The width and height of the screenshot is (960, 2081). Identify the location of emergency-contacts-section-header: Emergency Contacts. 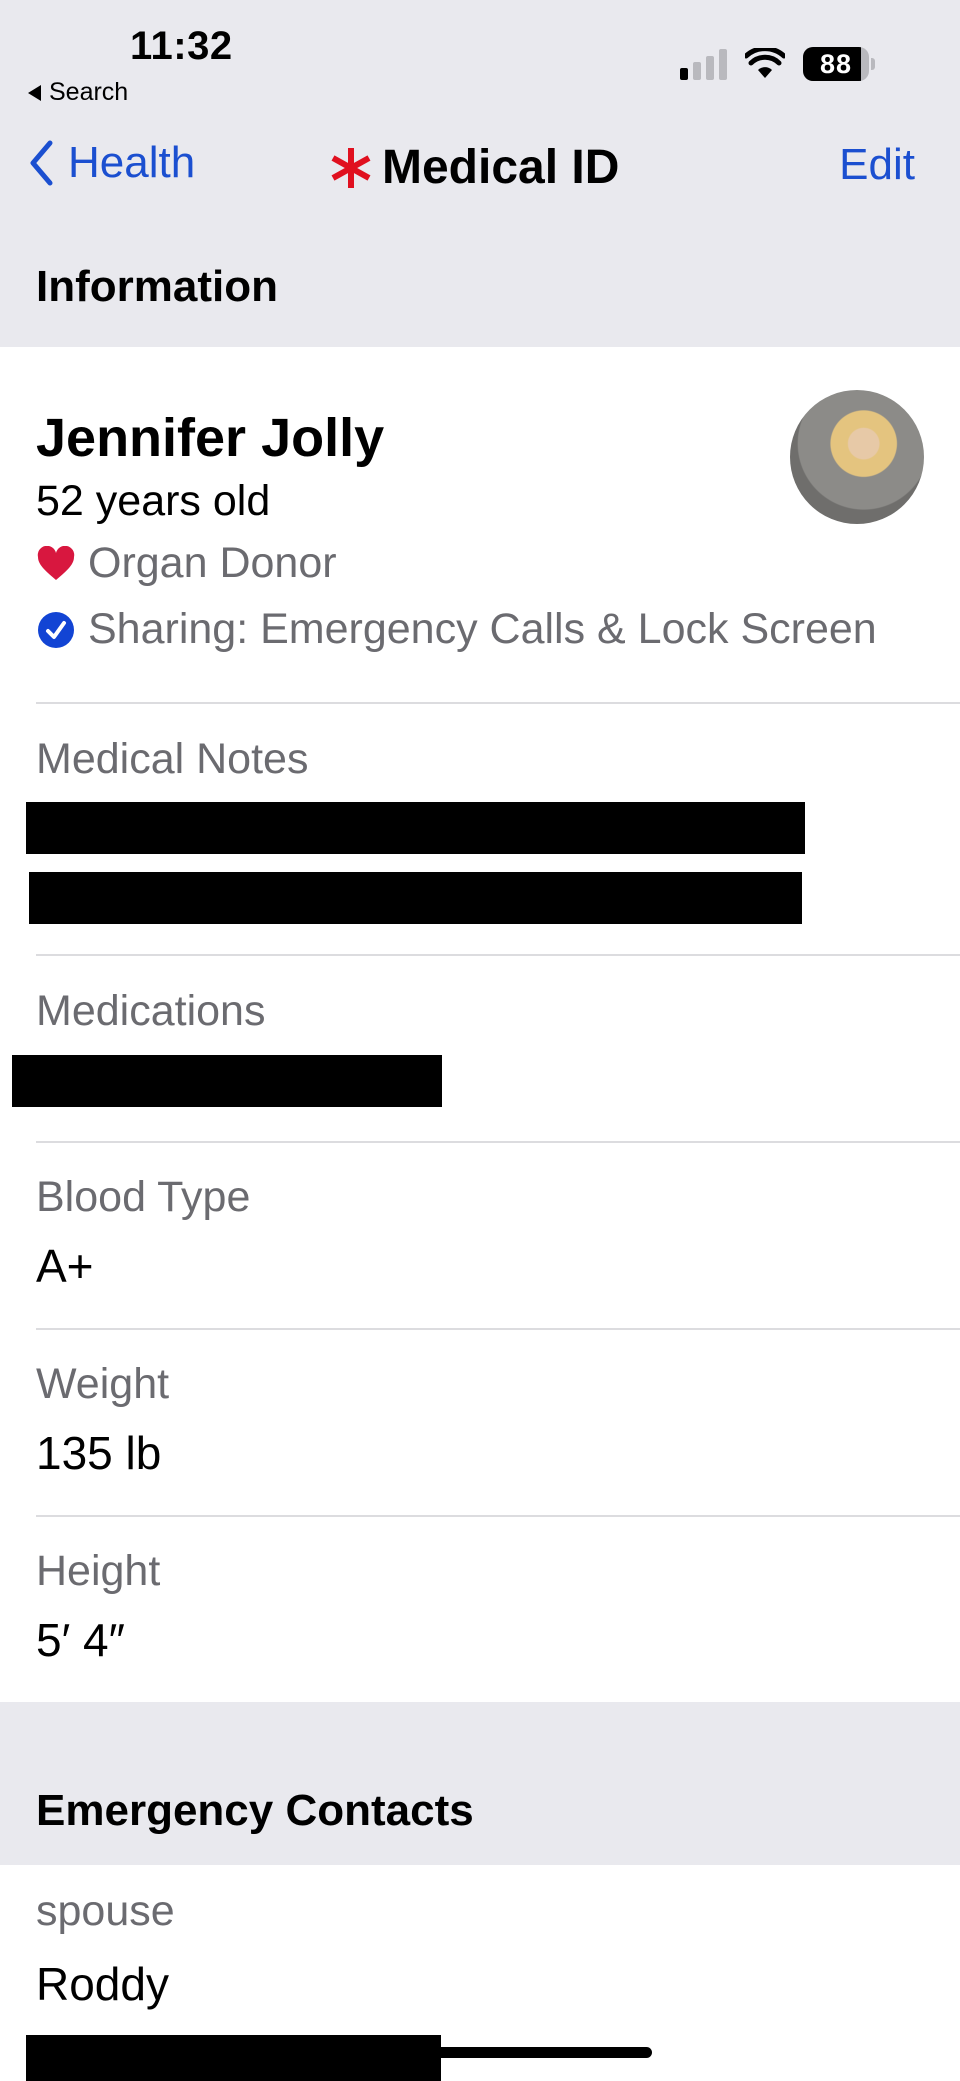
(255, 1810).